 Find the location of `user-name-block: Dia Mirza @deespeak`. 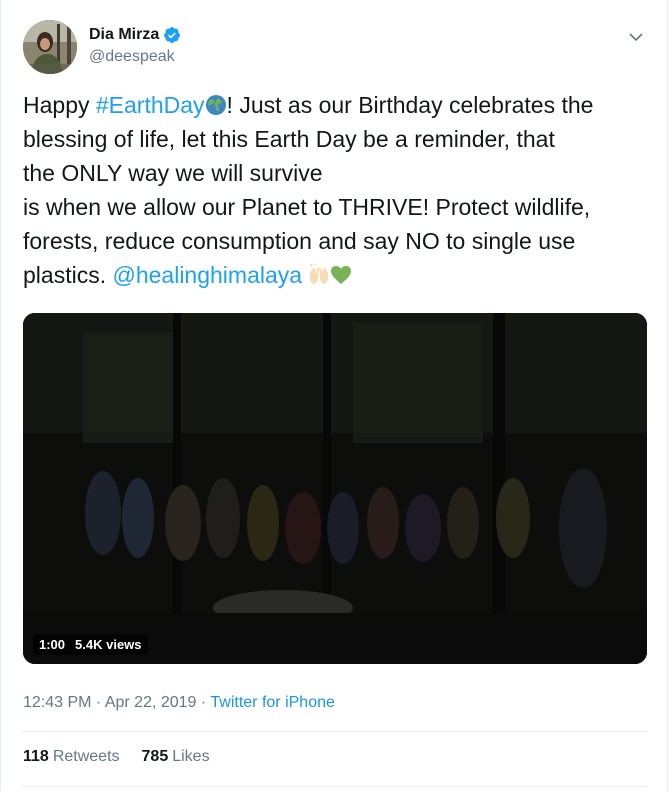

user-name-block: Dia Mirza @deespeak is located at coordinates (135, 46).